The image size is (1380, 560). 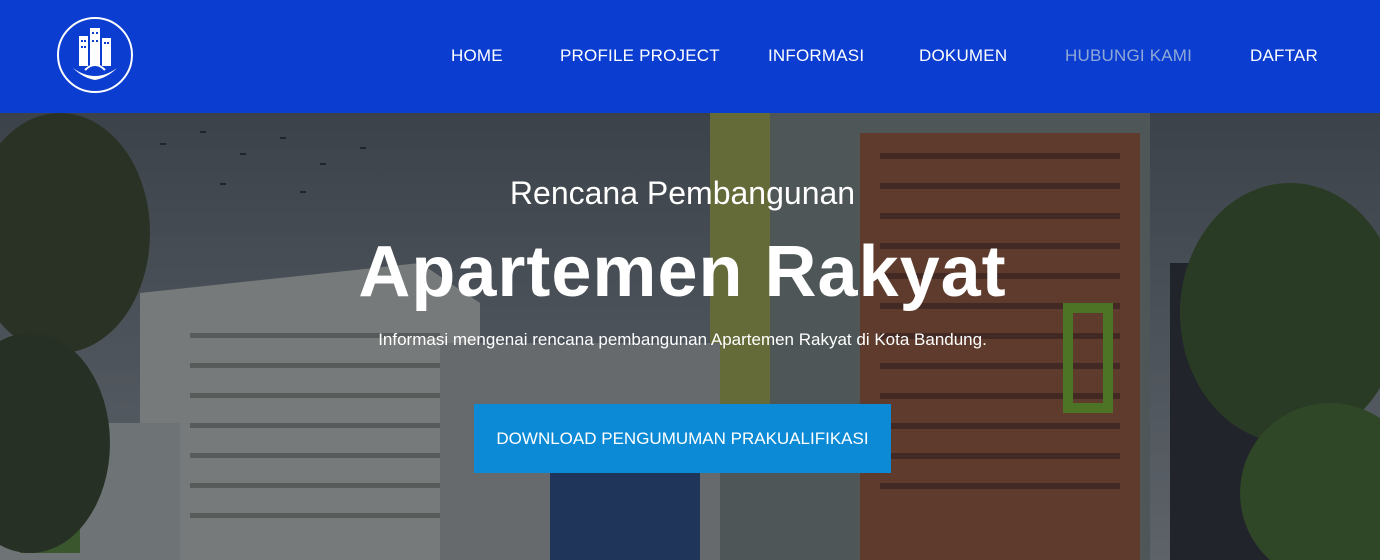 What do you see at coordinates (95, 55) in the screenshot?
I see `apartemen-rakyat-logo` at bounding box center [95, 55].